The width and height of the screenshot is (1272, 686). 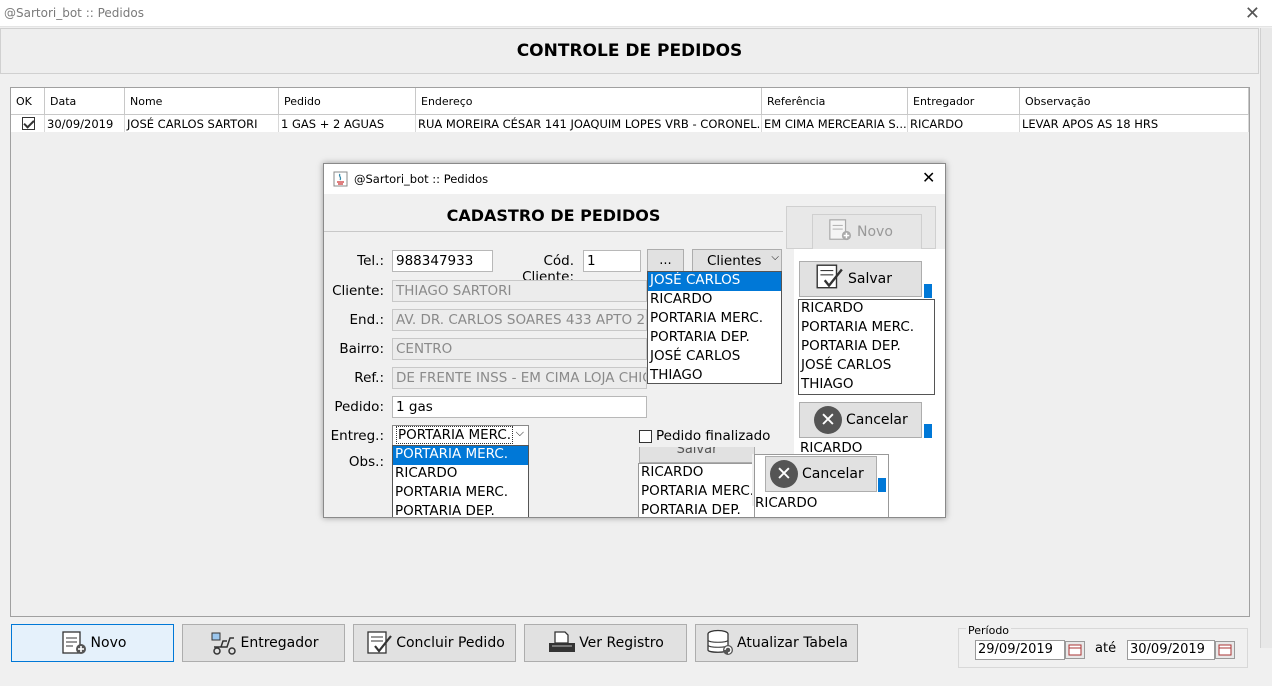 What do you see at coordinates (28, 101) in the screenshot?
I see `column-header-ok: OK` at bounding box center [28, 101].